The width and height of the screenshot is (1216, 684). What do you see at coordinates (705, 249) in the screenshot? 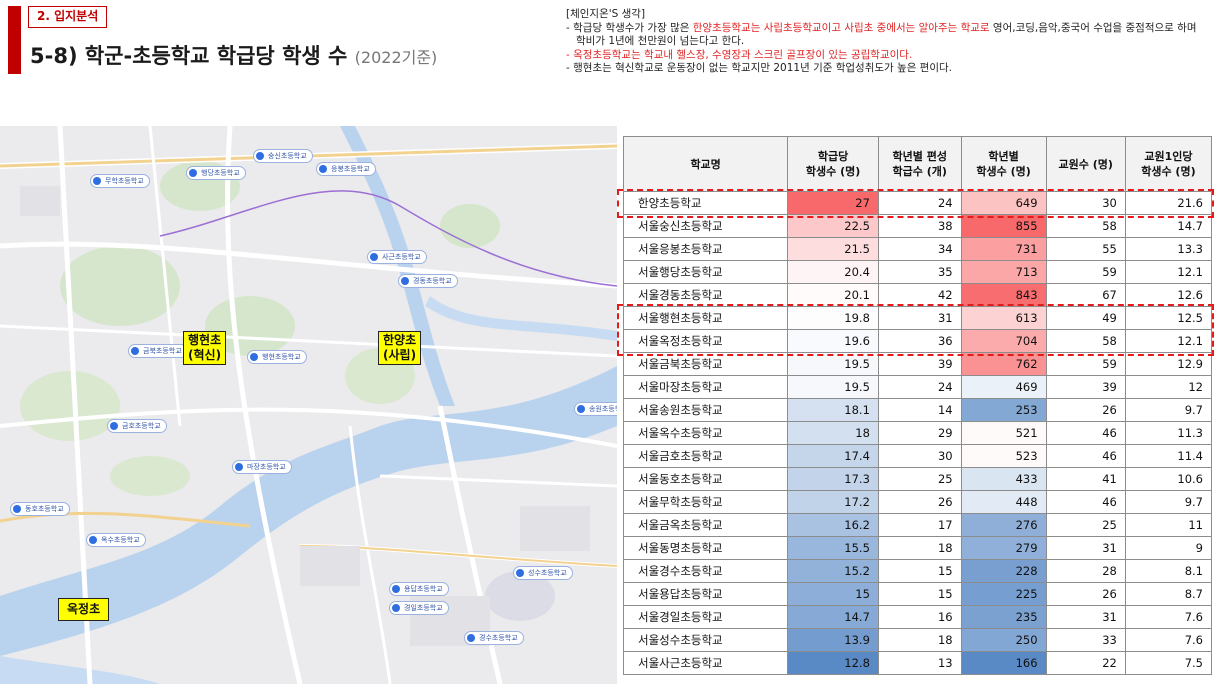
I see `cell-name: 서울응봉초등학교` at bounding box center [705, 249].